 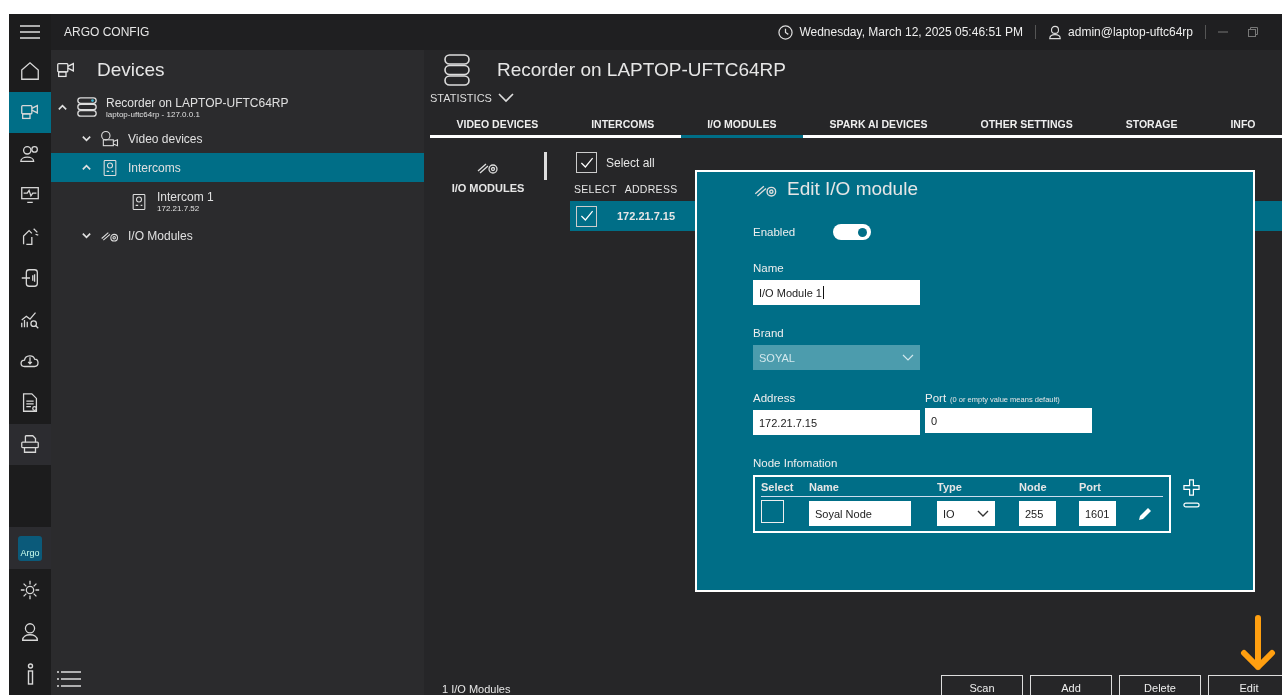 I want to click on argo-logo: Argo, so click(x=30, y=548).